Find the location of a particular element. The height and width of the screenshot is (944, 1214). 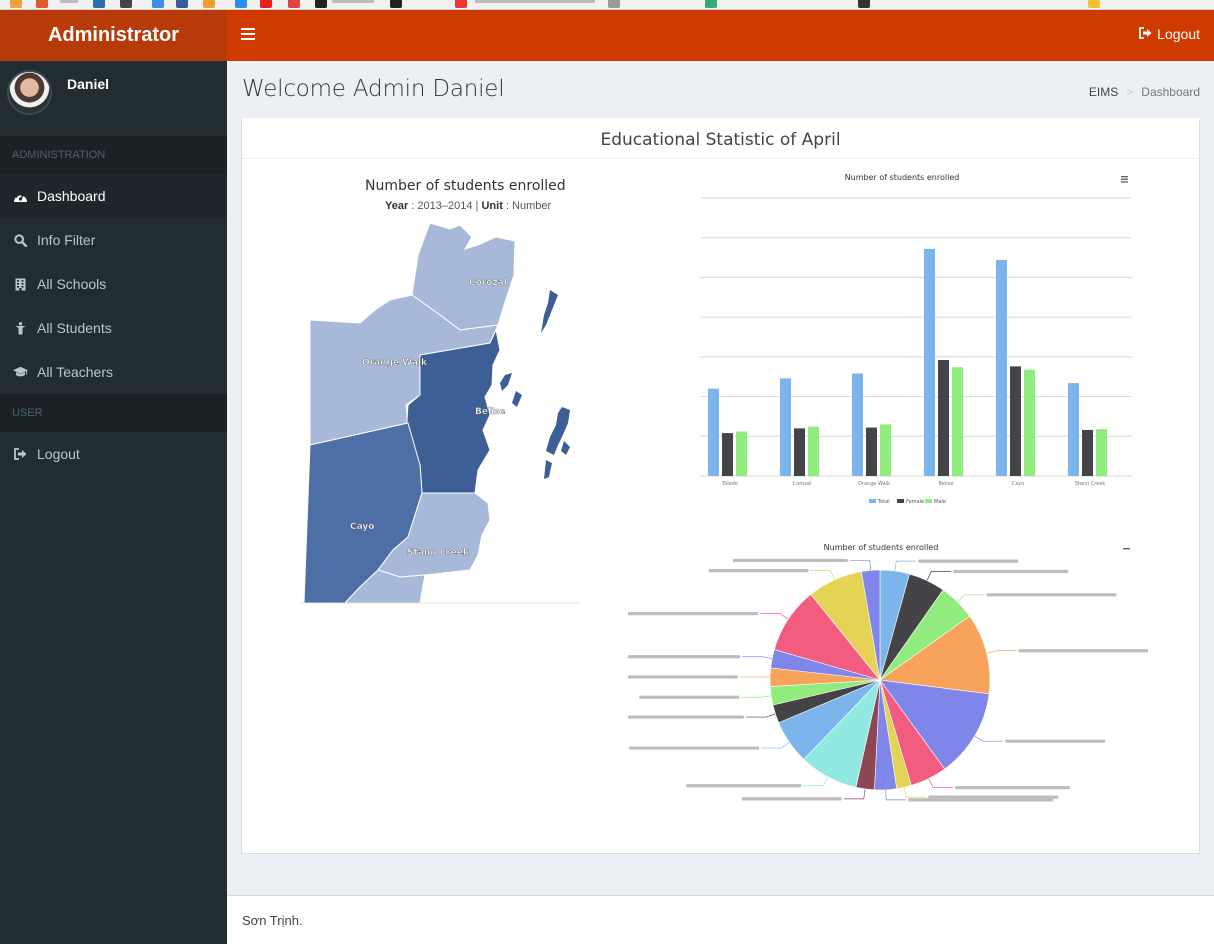

bar-category-label: Stann Creek is located at coordinates (1090, 484).